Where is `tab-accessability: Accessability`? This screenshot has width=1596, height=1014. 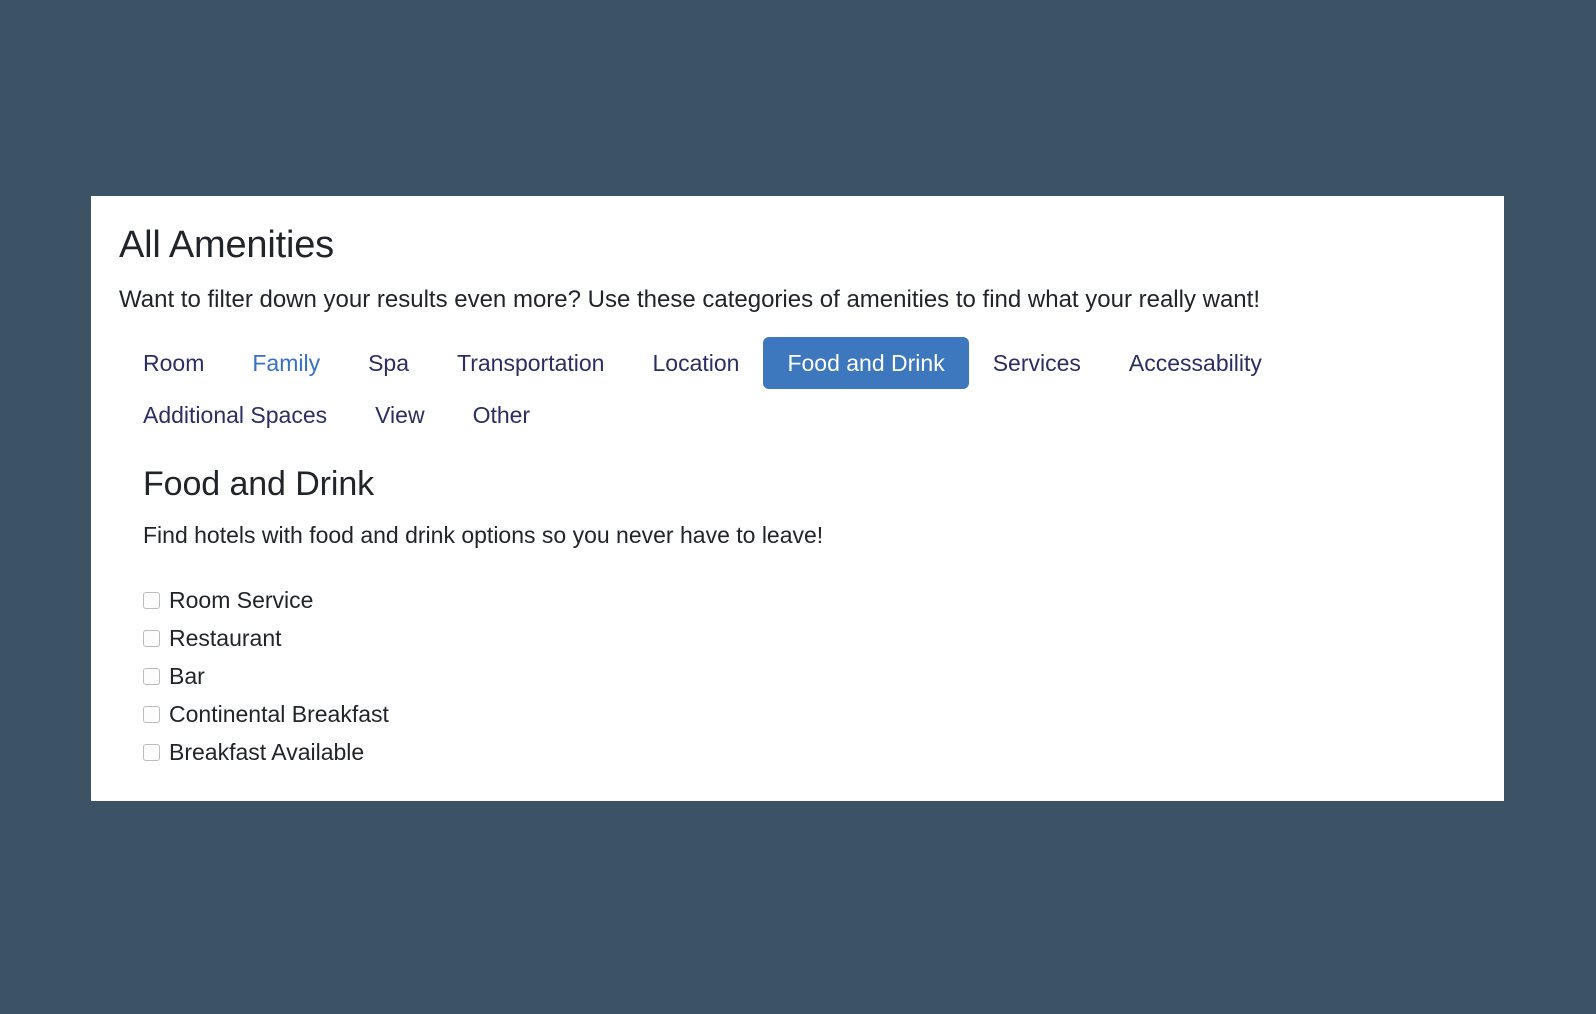 tab-accessability: Accessability is located at coordinates (1195, 363).